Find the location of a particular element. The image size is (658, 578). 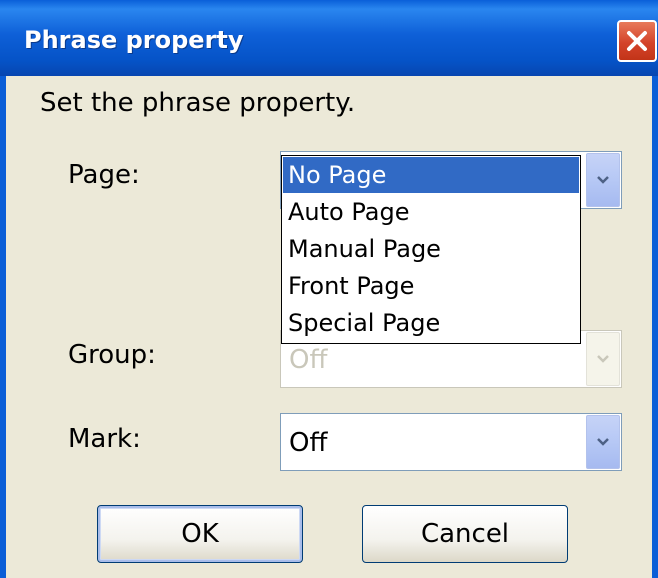

group-select-value: Off is located at coordinates (308, 360).